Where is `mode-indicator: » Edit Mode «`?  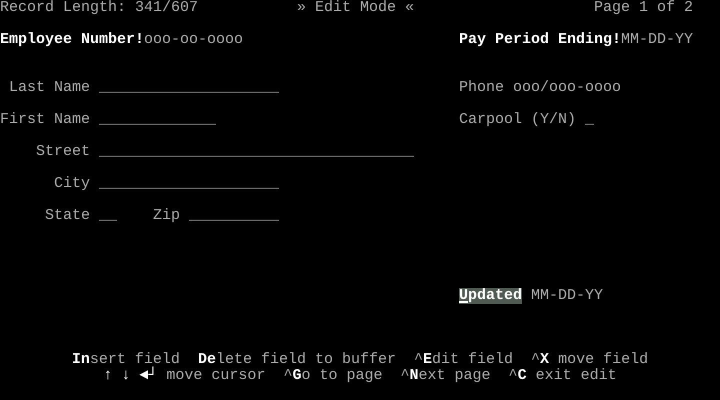
mode-indicator: » Edit Mode « is located at coordinates (355, 8).